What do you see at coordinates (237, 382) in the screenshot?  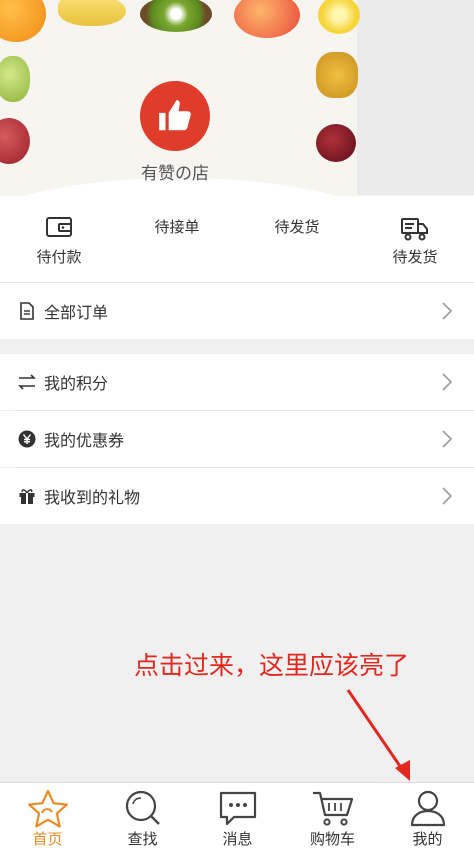 I see `menu-item-points: 我的积分` at bounding box center [237, 382].